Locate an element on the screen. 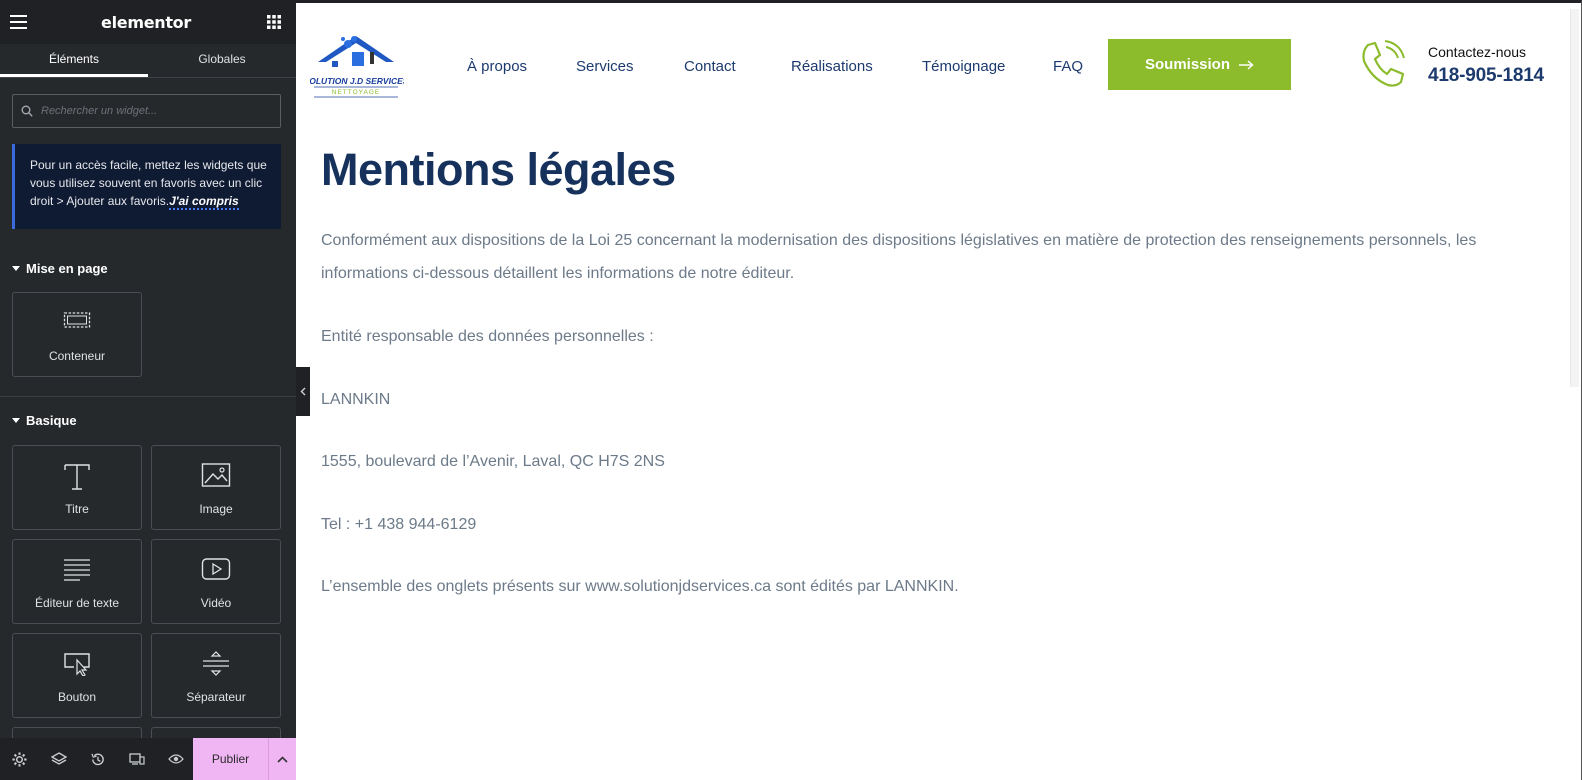 The height and width of the screenshot is (780, 1582). contact-label: Contactez-nous is located at coordinates (1477, 52).